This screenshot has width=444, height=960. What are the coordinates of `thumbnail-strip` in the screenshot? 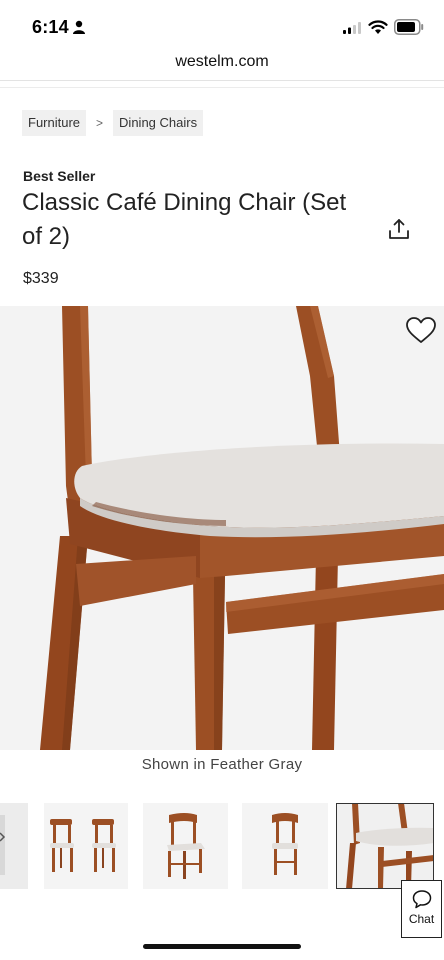 It's located at (222, 847).